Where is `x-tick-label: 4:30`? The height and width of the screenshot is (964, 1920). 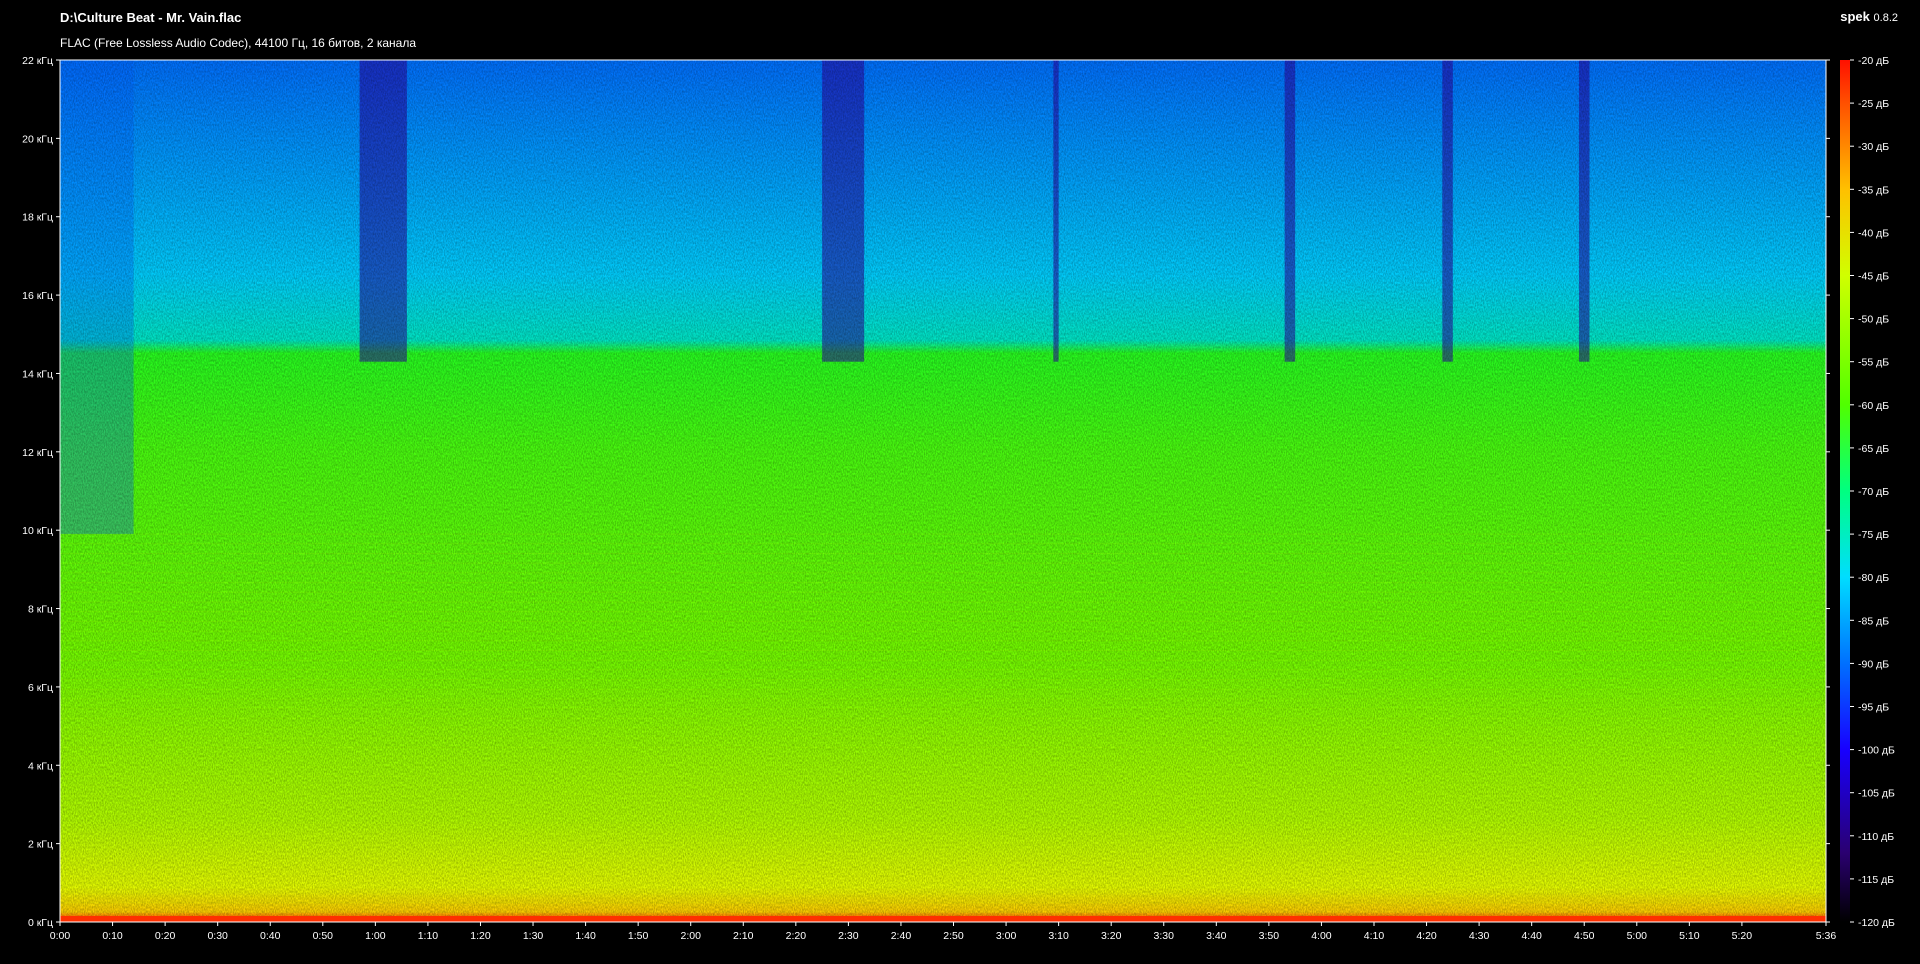 x-tick-label: 4:30 is located at coordinates (1479, 936).